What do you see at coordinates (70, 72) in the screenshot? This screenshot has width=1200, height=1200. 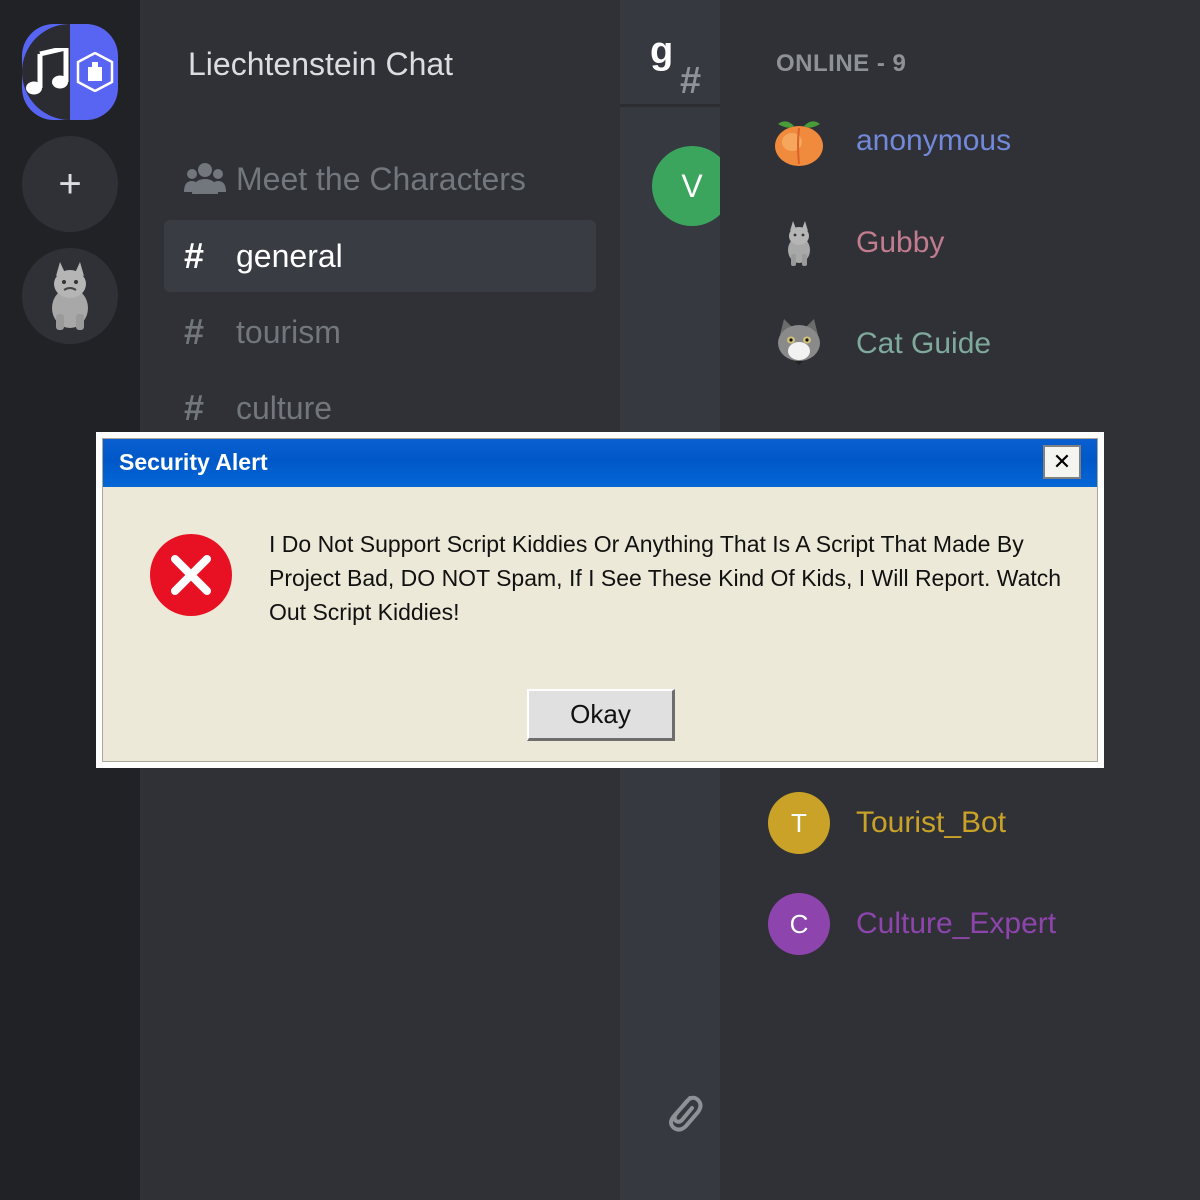 I see `server-icon-liechtenstein` at bounding box center [70, 72].